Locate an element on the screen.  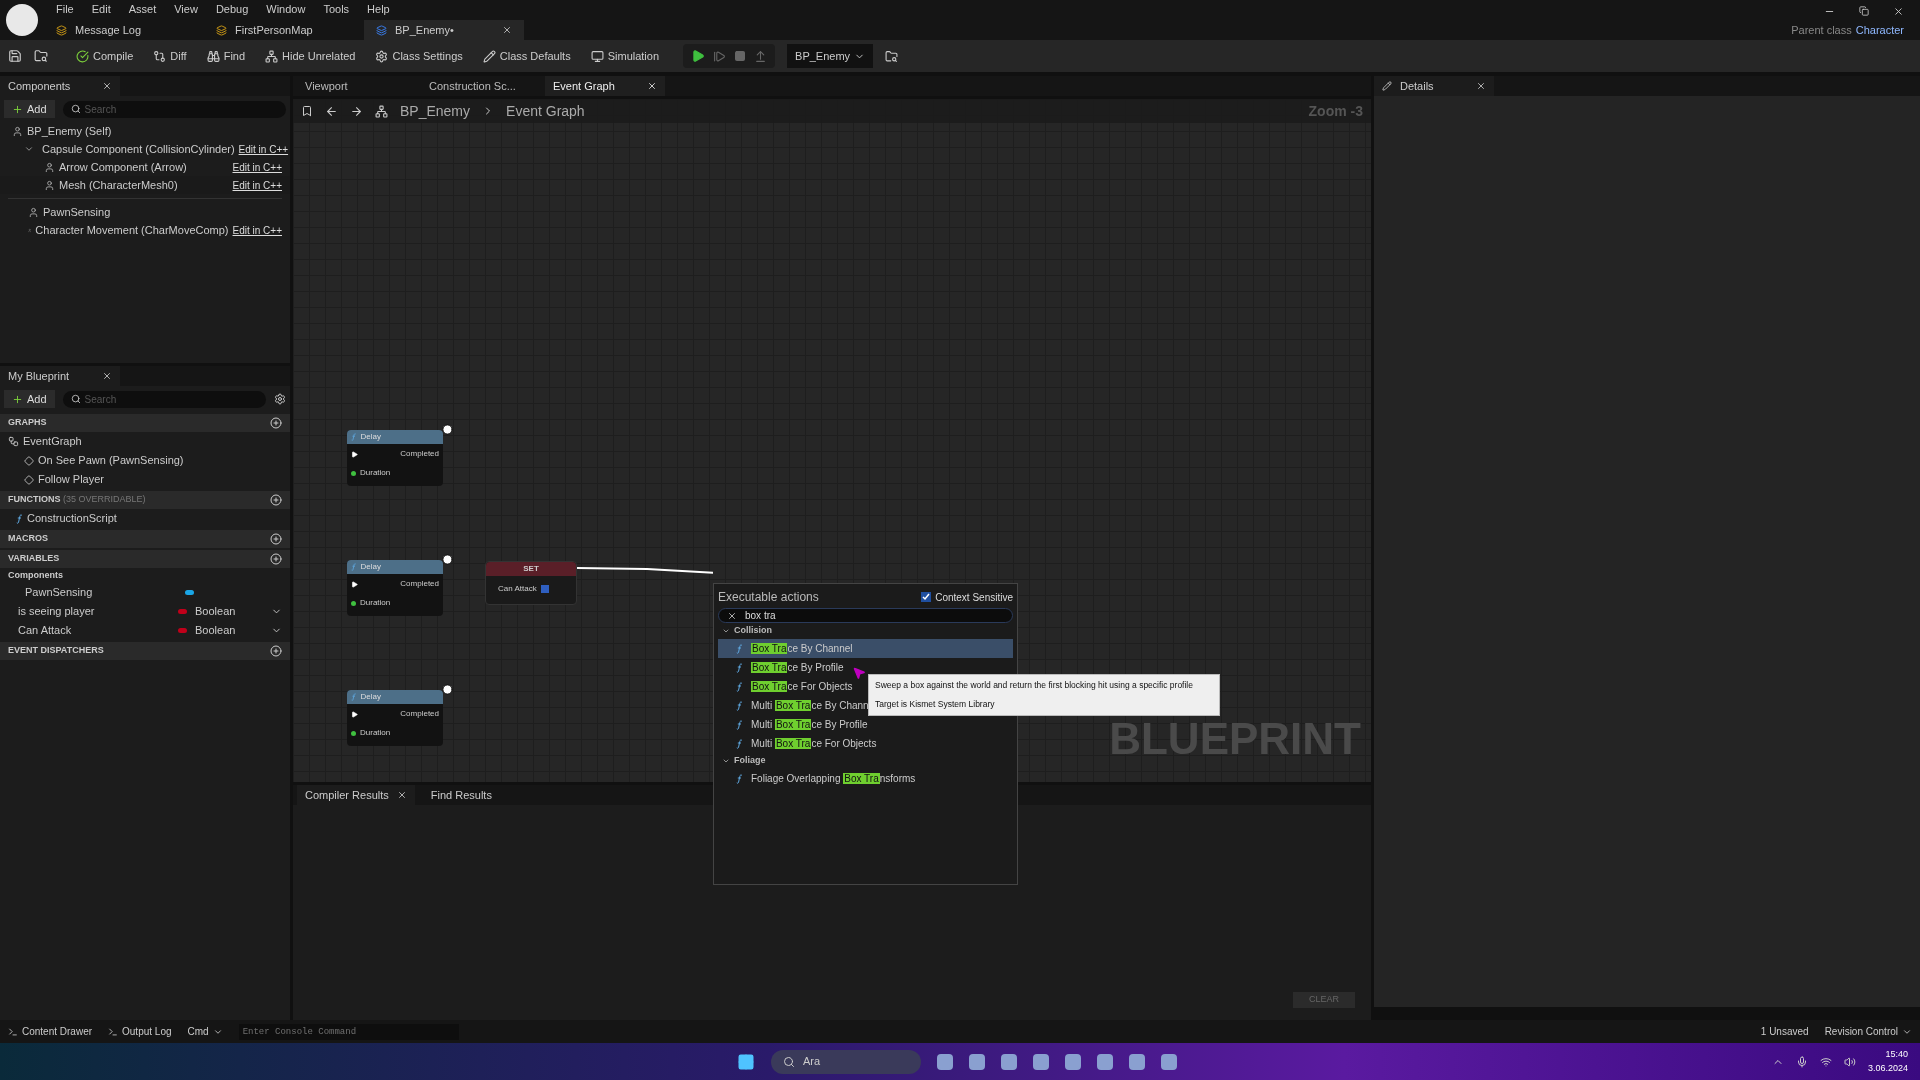
toolbar-button: Class Defaults is located at coordinates (526, 56).